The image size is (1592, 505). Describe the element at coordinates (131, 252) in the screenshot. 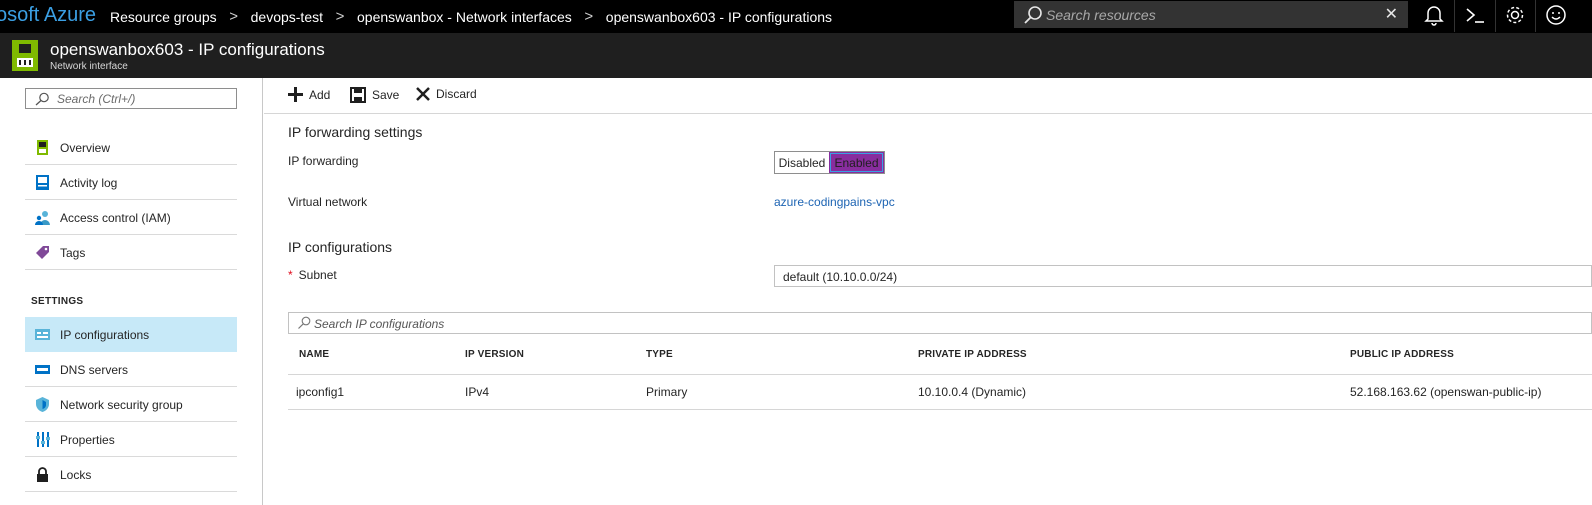

I see `sidebar-item-tags: Tags` at that location.